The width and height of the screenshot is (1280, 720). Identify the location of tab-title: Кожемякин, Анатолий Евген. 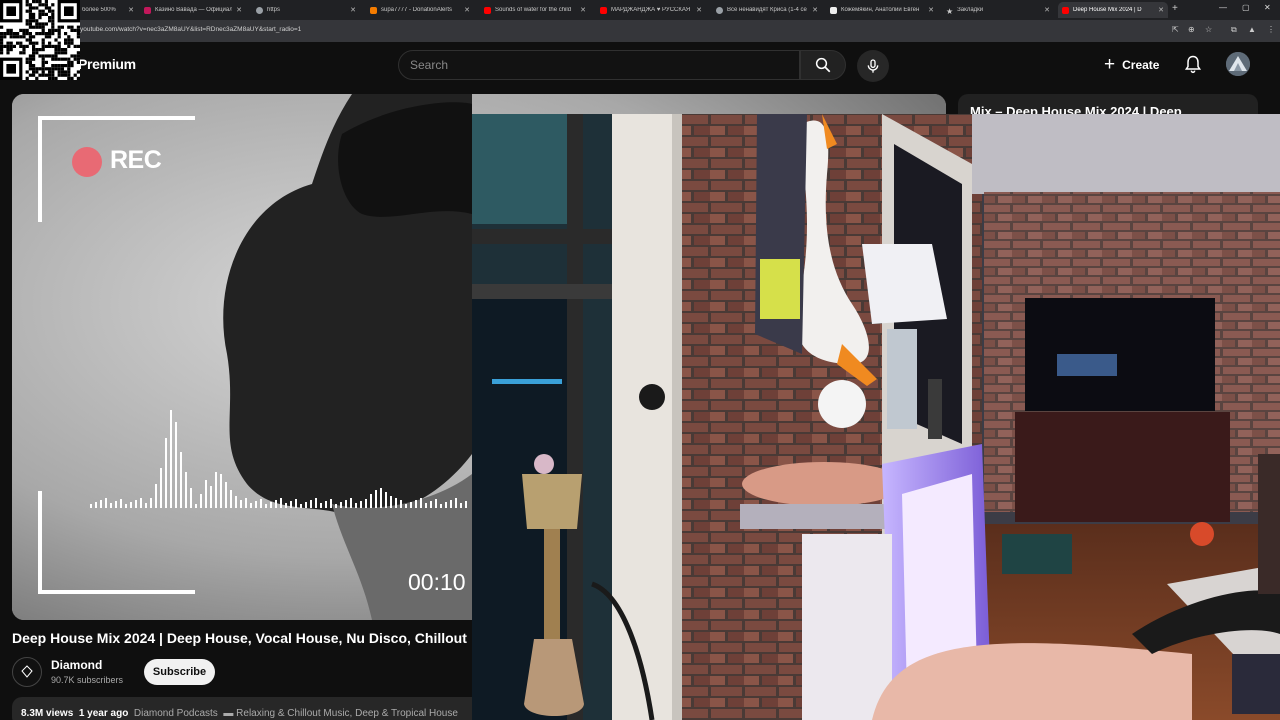
(880, 10).